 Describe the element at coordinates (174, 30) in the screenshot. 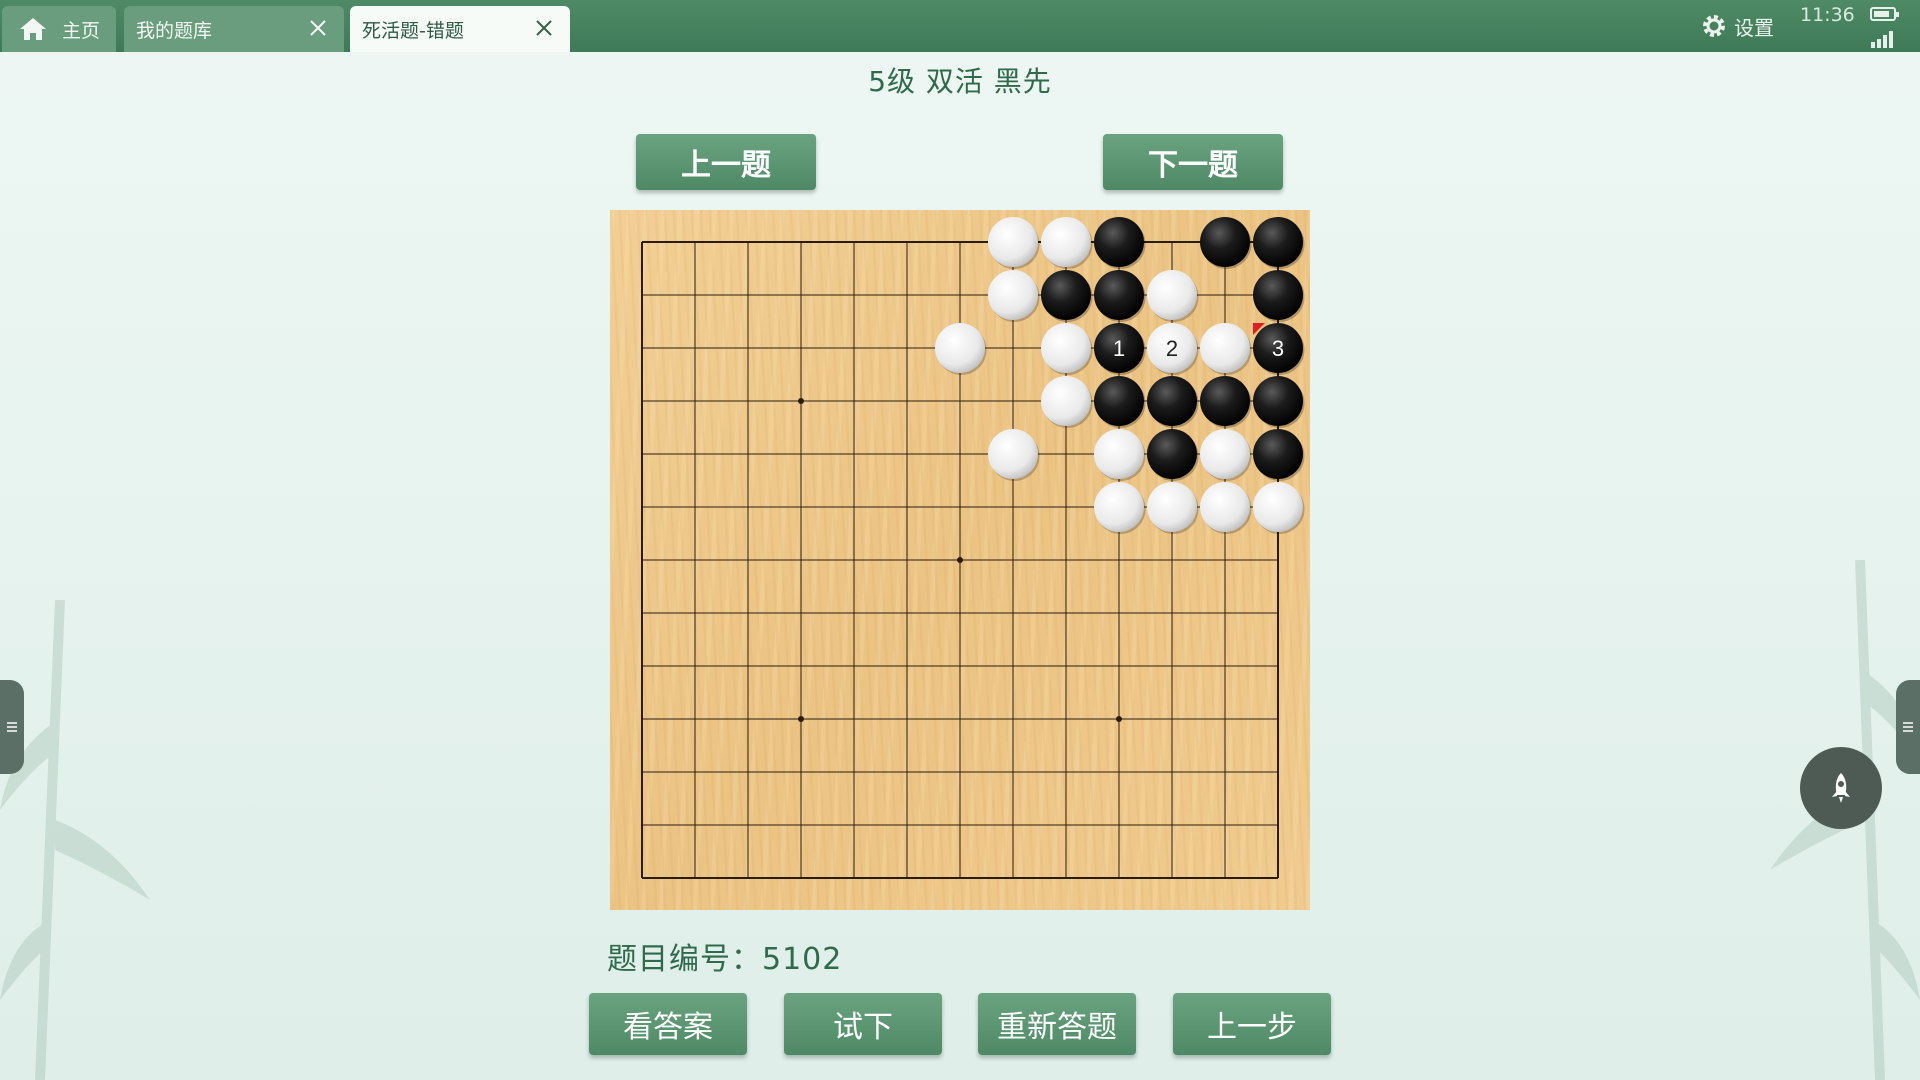

I see `tab-my-library-label: 我的题库` at that location.